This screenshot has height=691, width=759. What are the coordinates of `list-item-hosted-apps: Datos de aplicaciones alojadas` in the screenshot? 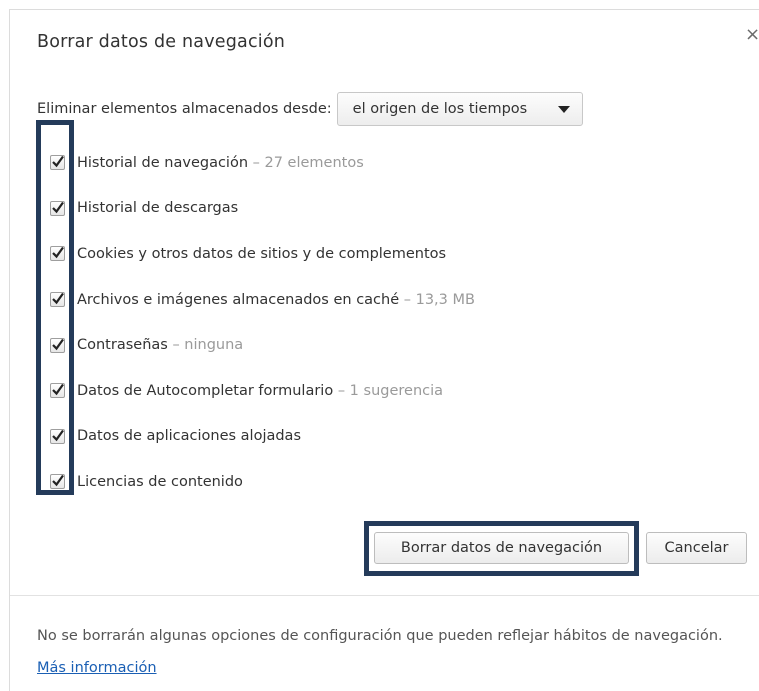 It's located at (262, 437).